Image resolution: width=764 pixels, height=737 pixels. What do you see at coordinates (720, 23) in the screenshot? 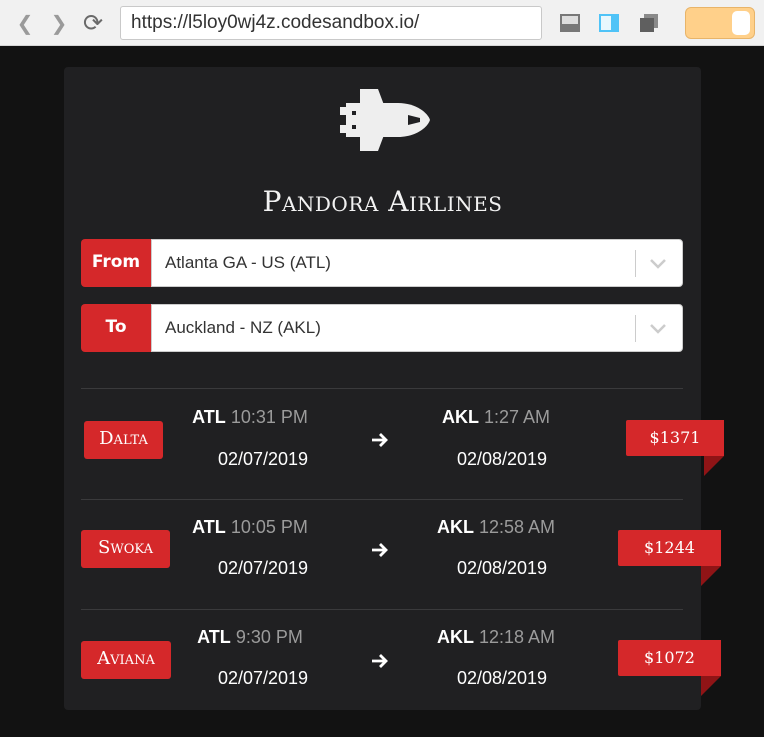
I see `theme-toggle` at bounding box center [720, 23].